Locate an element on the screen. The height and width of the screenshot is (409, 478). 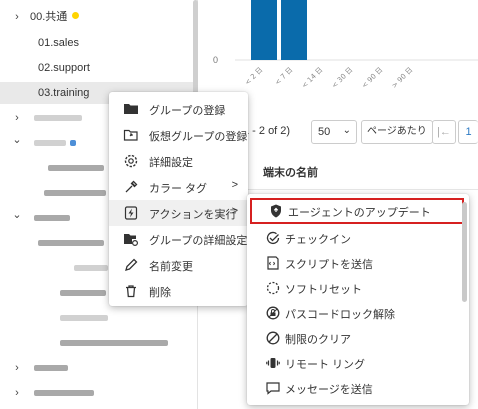
page-range-text: 1 - 2 of 2) is located at coordinates (267, 131).